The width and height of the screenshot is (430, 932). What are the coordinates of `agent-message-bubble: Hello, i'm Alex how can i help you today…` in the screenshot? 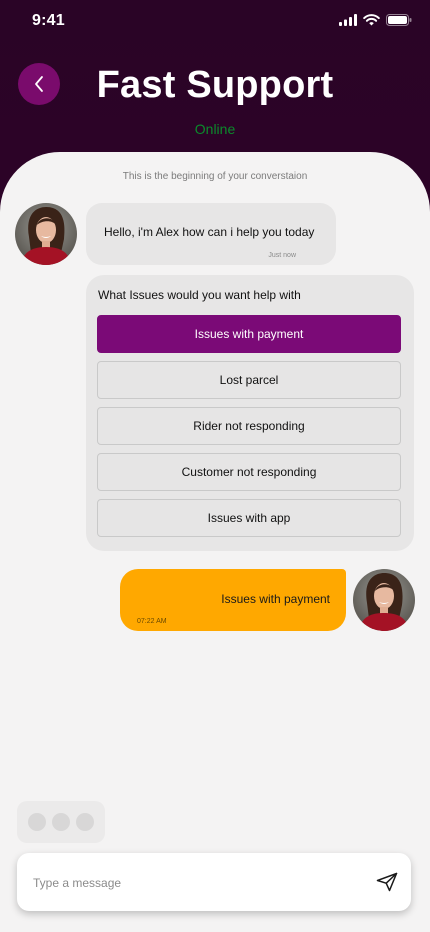 It's located at (211, 234).